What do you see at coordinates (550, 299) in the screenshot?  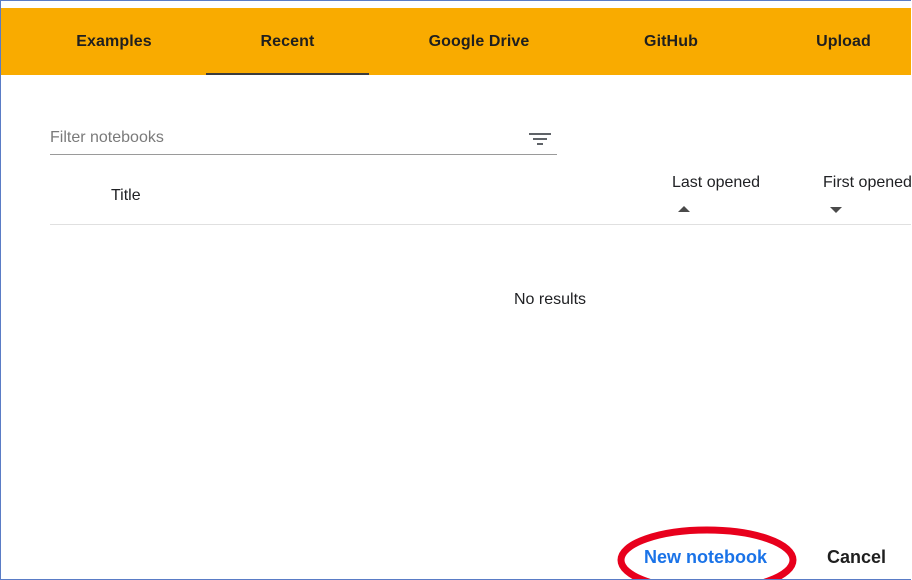 I see `empty-state-message: No results` at bounding box center [550, 299].